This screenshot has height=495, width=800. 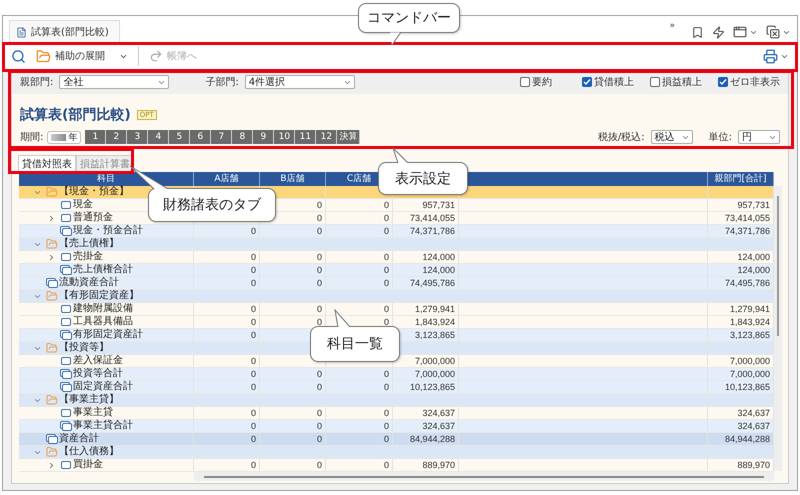 I want to click on search-icon, so click(x=18, y=56).